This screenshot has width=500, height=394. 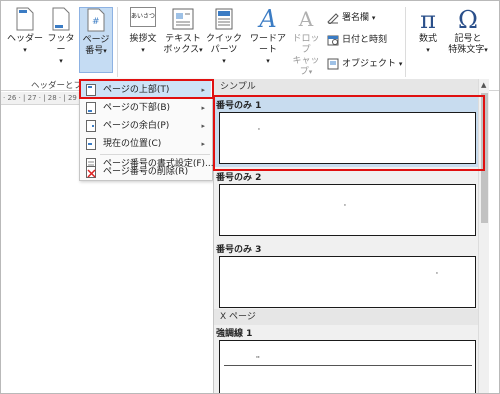 I want to click on gallery-section-x-page: X ページ, so click(x=346, y=317).